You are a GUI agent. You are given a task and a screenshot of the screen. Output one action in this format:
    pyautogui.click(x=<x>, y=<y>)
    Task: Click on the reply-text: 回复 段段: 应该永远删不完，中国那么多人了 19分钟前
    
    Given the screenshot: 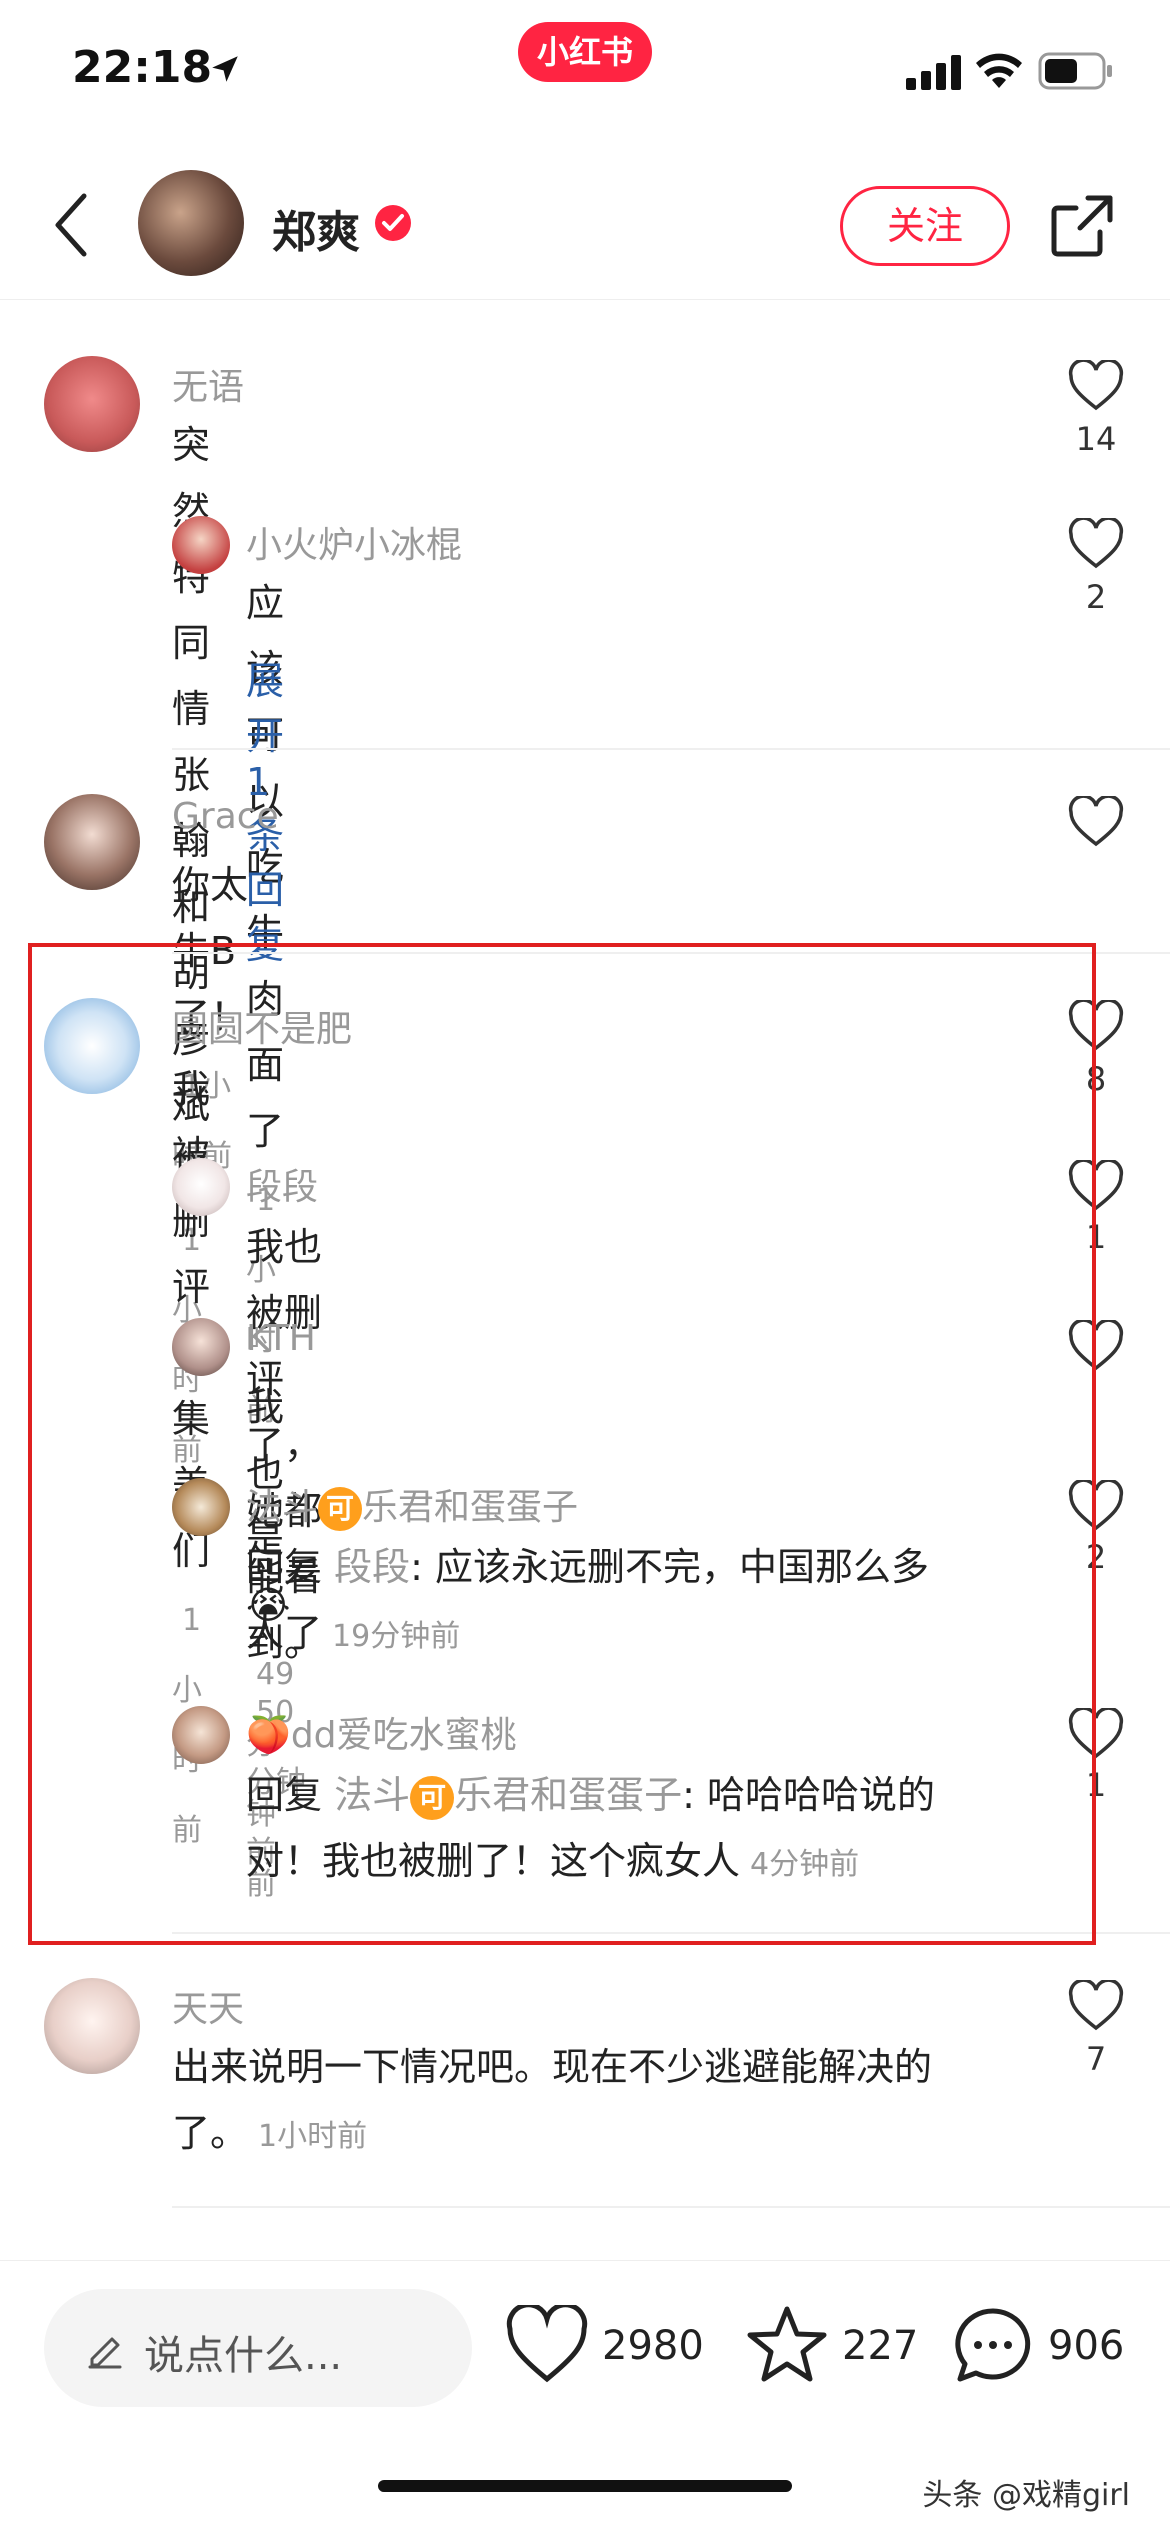 What is the action you would take?
    pyautogui.click(x=641, y=1602)
    